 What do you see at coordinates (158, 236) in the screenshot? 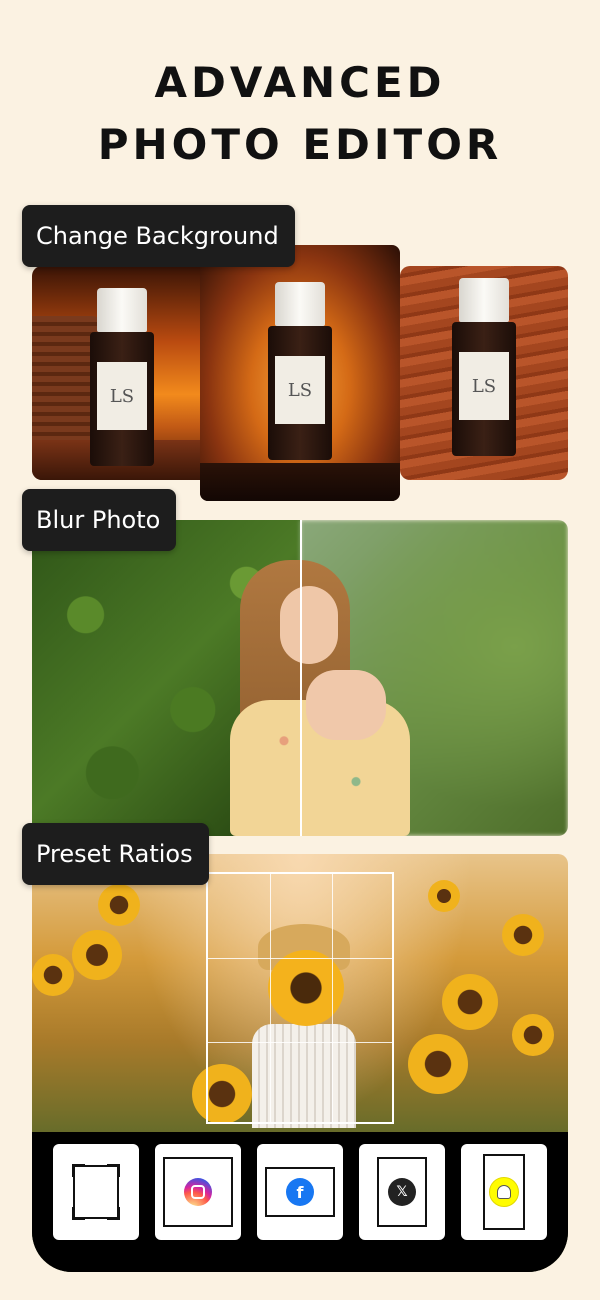
I see `feature-label-change-background: Change Background` at bounding box center [158, 236].